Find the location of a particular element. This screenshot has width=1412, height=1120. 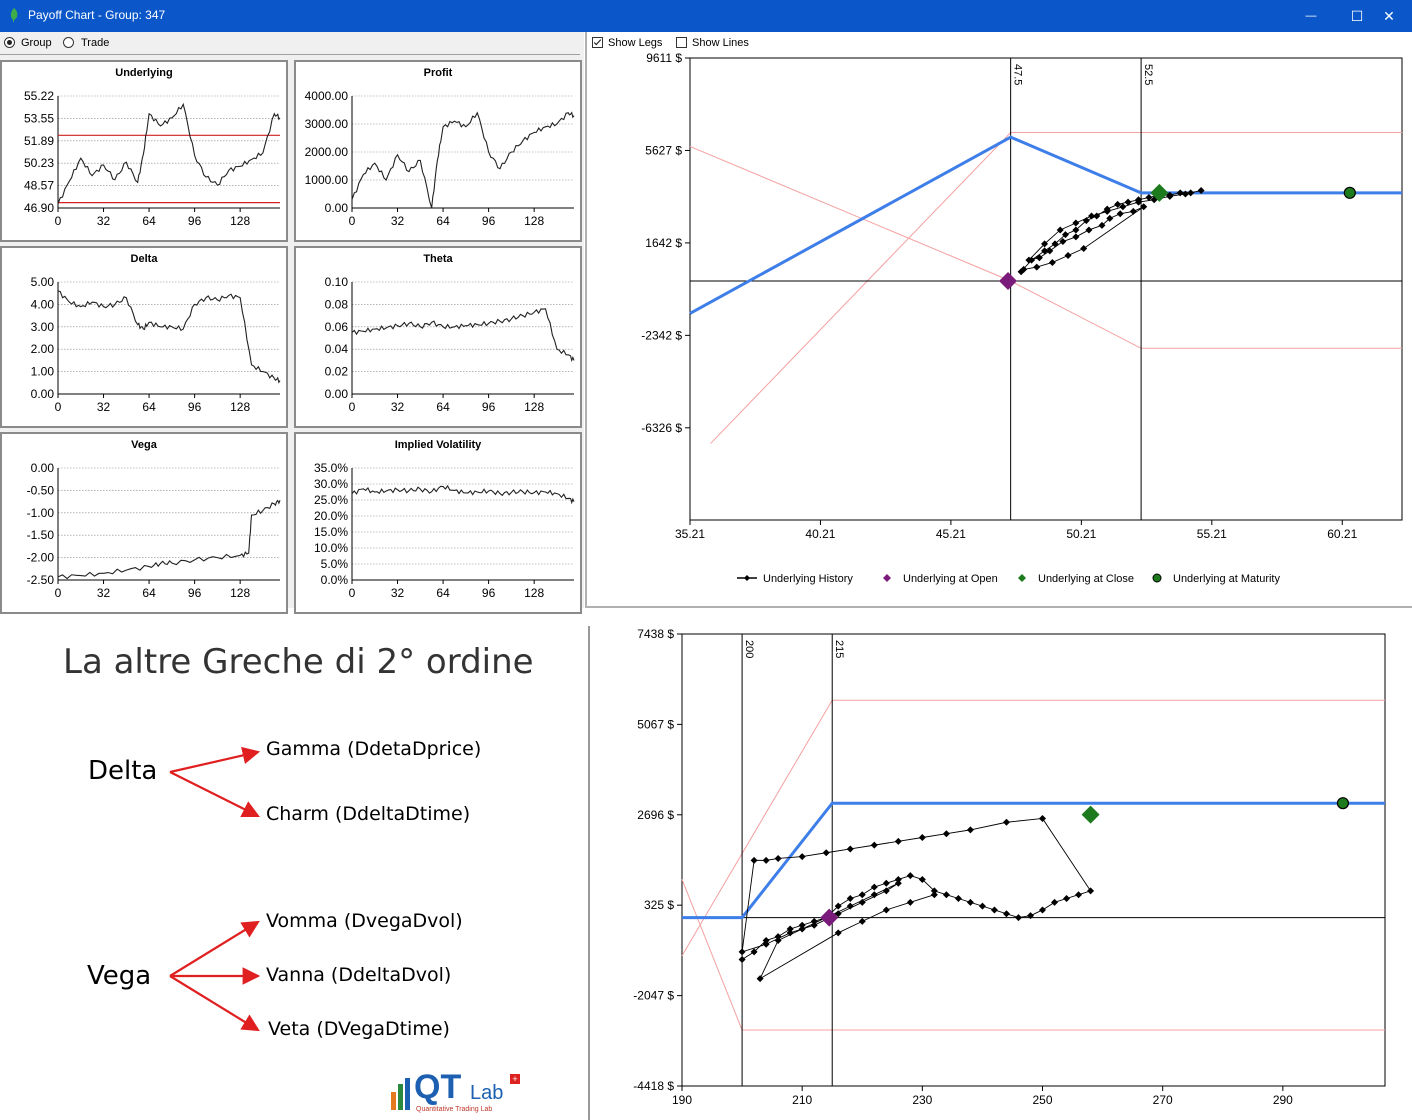

y-tick-label: 3.00 is located at coordinates (43, 327).